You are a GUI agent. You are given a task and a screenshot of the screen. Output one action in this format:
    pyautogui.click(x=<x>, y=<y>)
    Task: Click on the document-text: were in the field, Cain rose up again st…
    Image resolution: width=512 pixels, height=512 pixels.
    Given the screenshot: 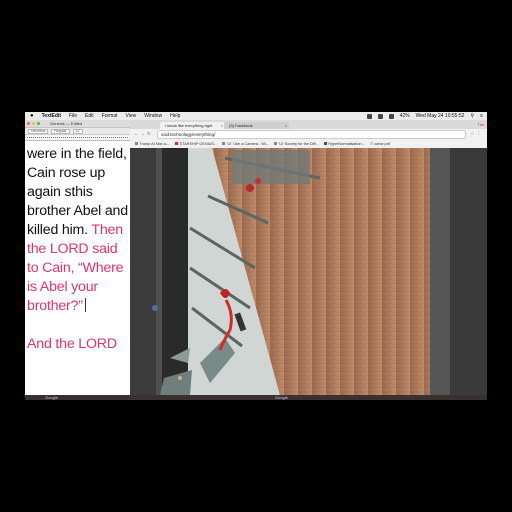 What is the action you would take?
    pyautogui.click(x=77, y=247)
    